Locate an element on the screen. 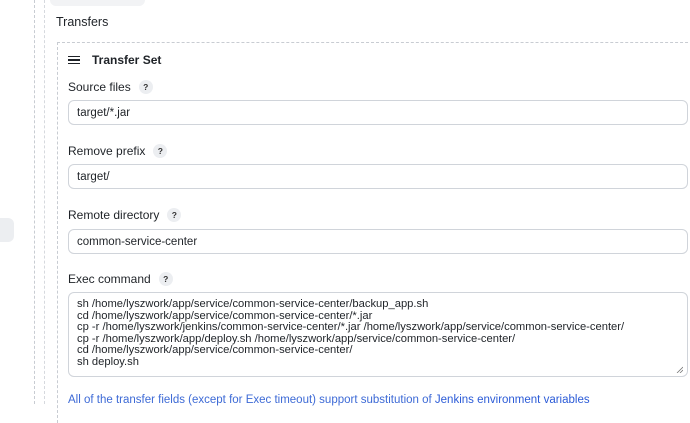 This screenshot has width=690, height=423. remote-directory-input: common-service-center is located at coordinates (378, 241).